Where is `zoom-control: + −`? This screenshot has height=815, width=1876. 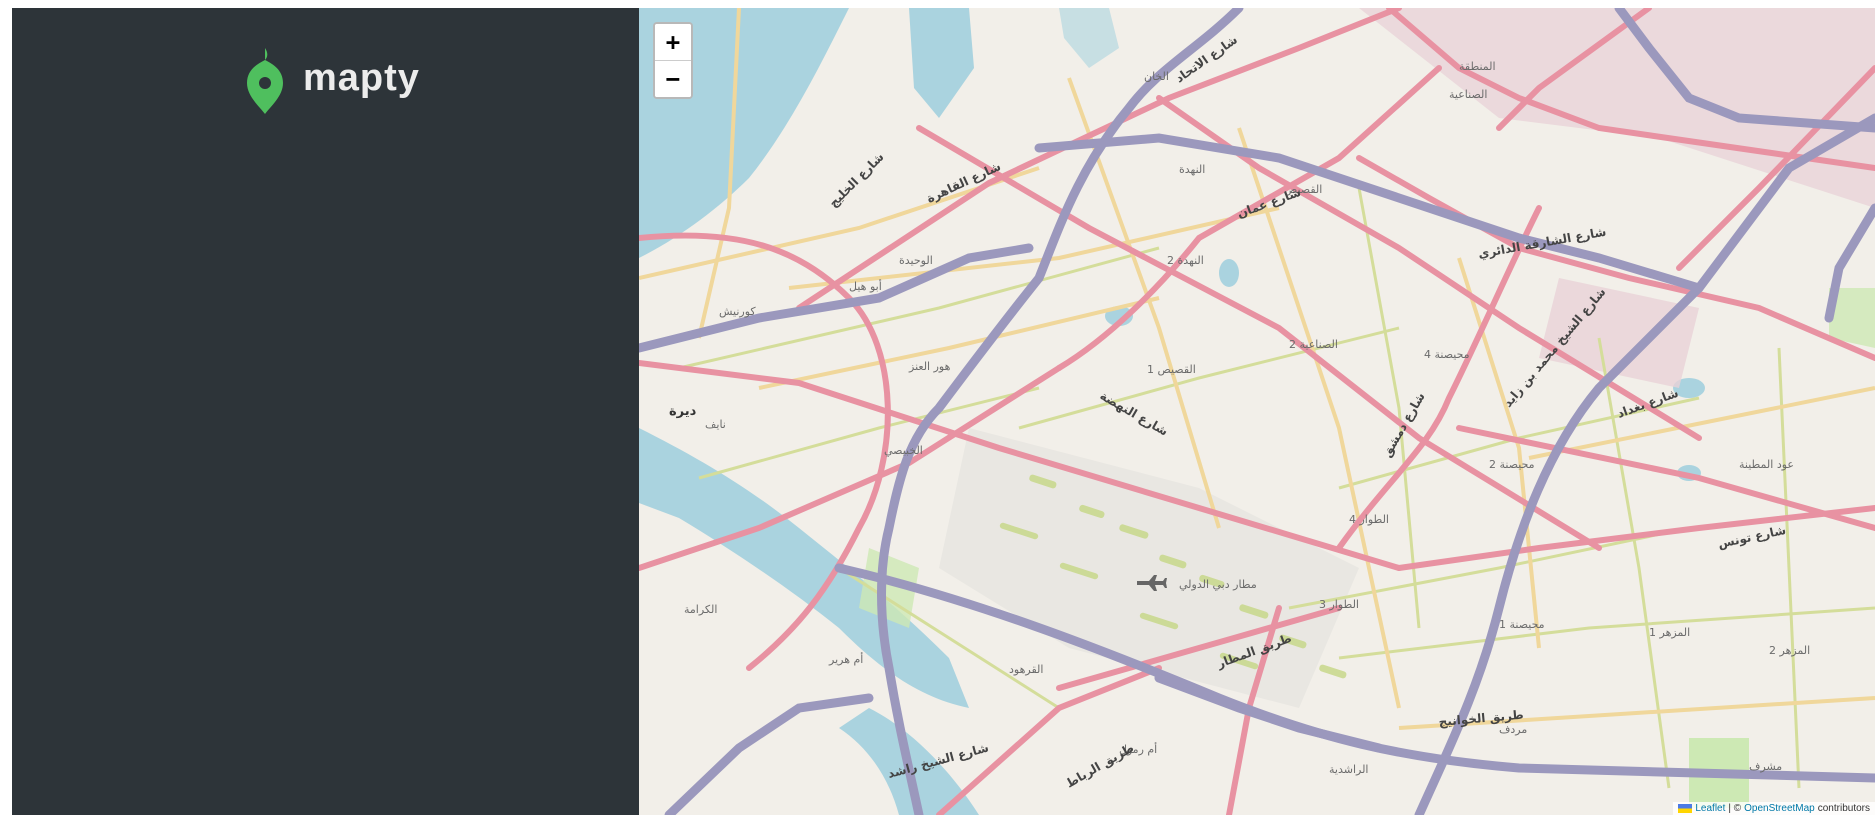
zoom-control: + − is located at coordinates (673, 60).